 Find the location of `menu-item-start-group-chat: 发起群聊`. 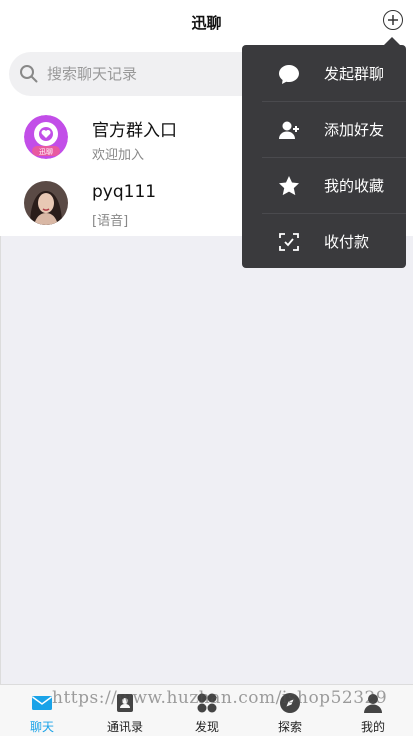

menu-item-start-group-chat: 发起群聊 is located at coordinates (324, 73).